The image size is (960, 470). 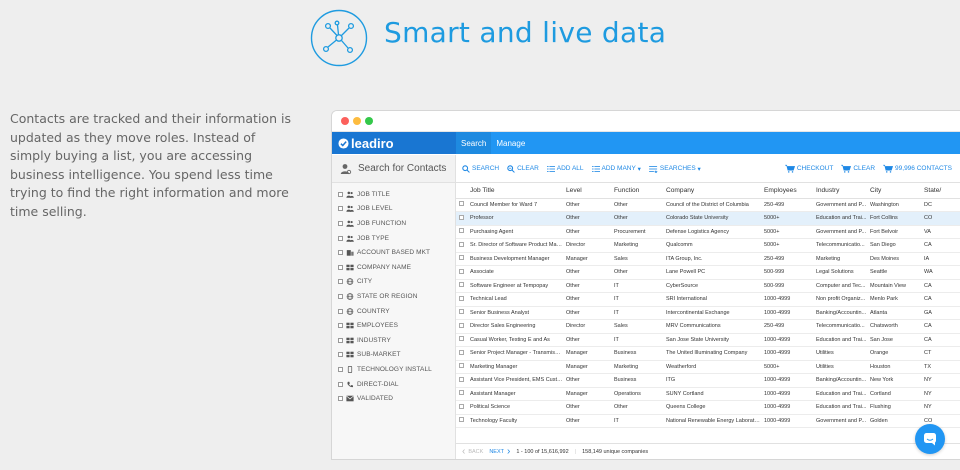 What do you see at coordinates (790, 340) in the screenshot?
I see `table-cell: 1000-4999` at bounding box center [790, 340].